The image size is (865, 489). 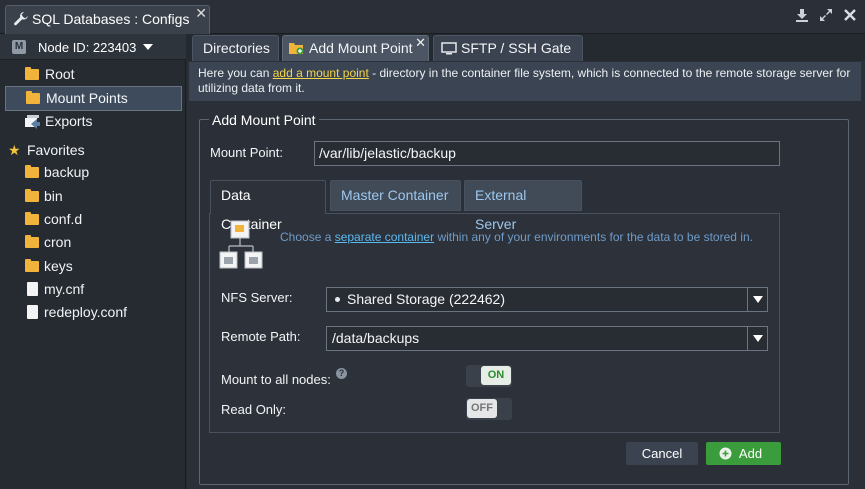 What do you see at coordinates (93, 172) in the screenshot?
I see `favorite-item-backup: backup` at bounding box center [93, 172].